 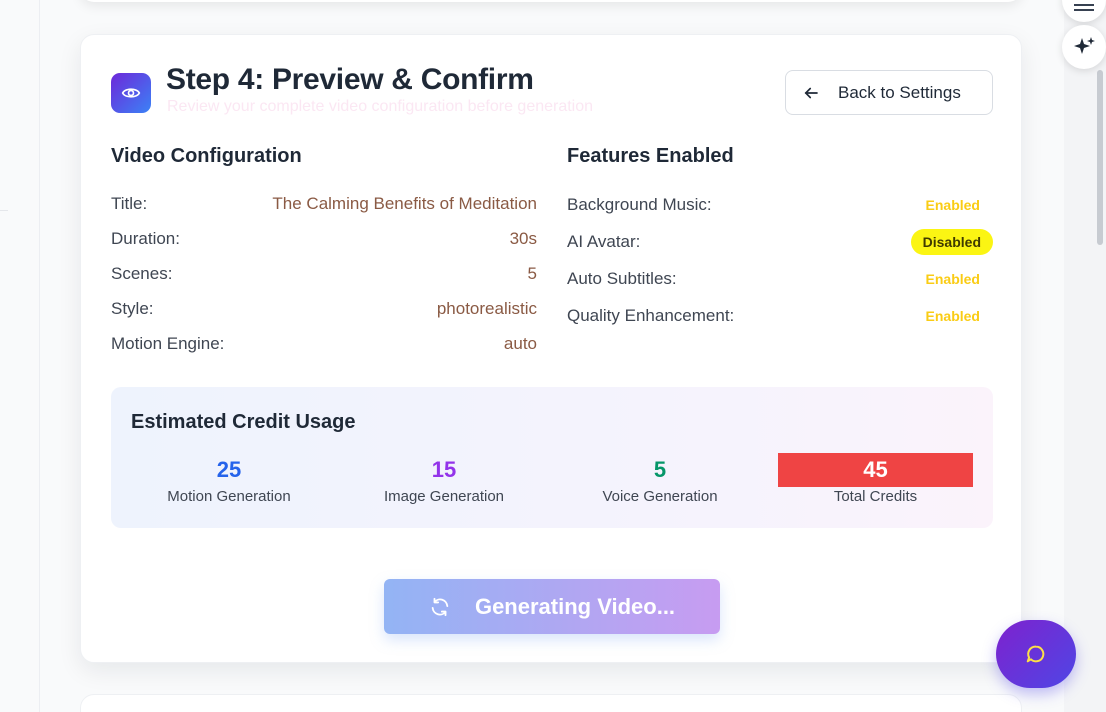 What do you see at coordinates (604, 241) in the screenshot?
I see `feature-label: AI Avatar:` at bounding box center [604, 241].